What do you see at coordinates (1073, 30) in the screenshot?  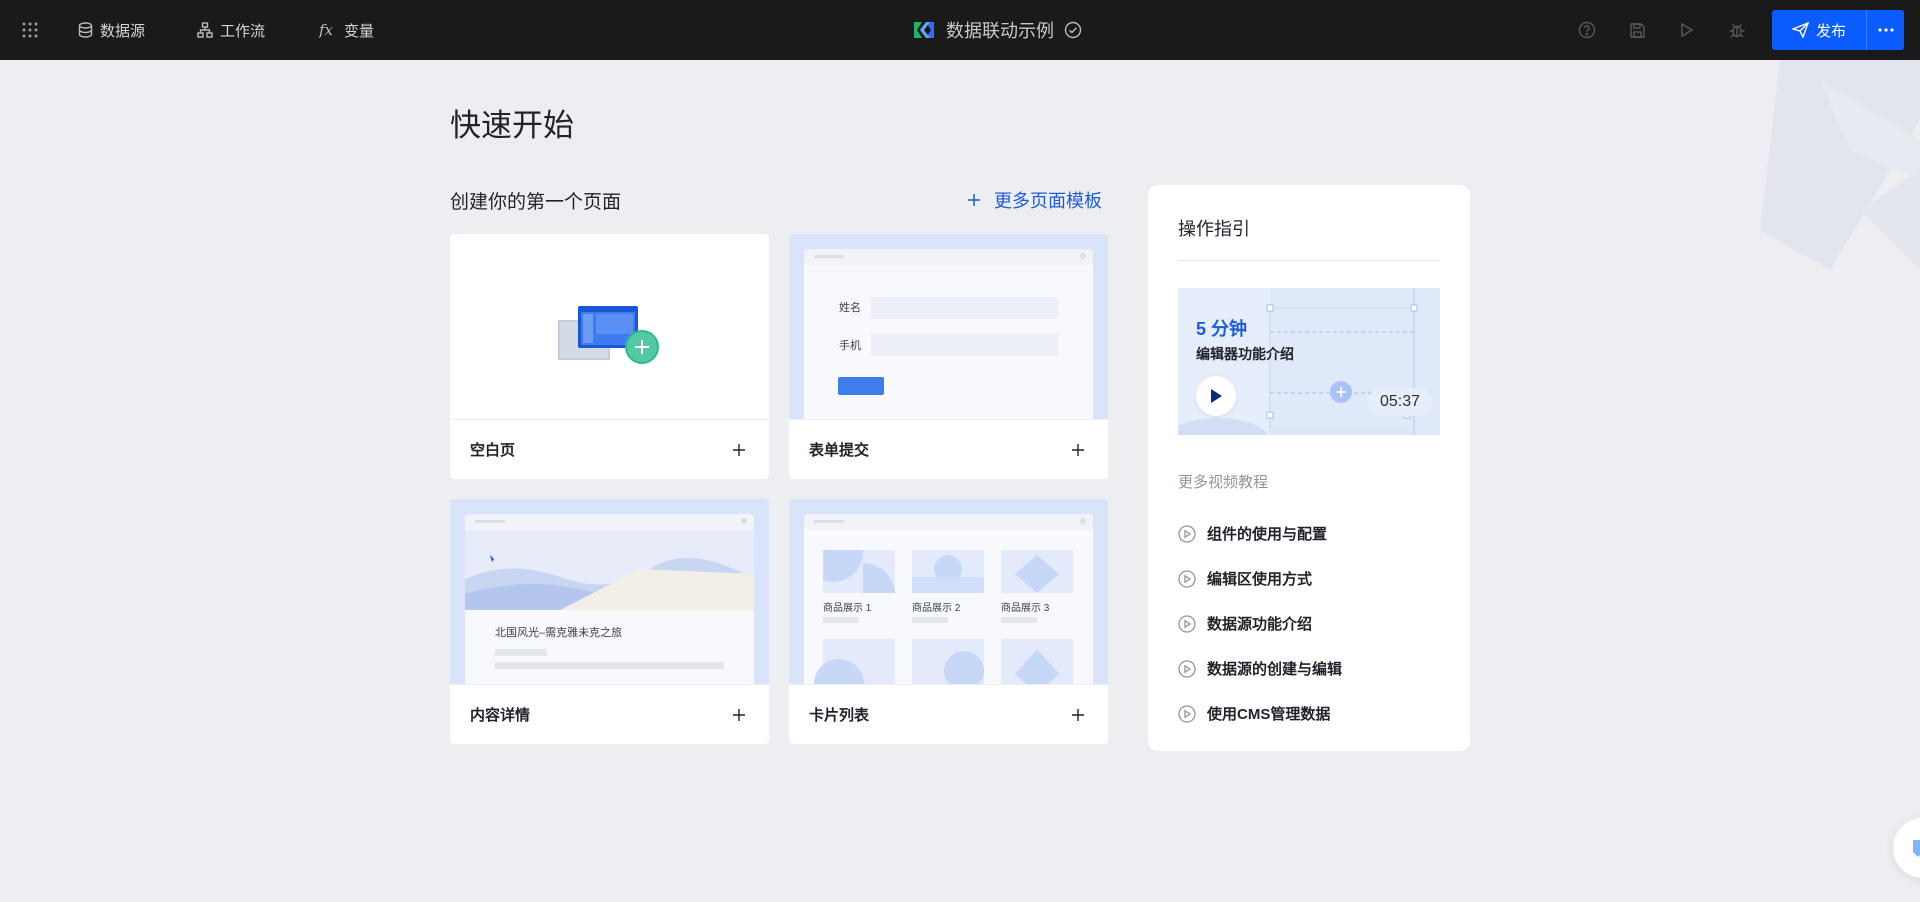 I see `check-circle-icon` at bounding box center [1073, 30].